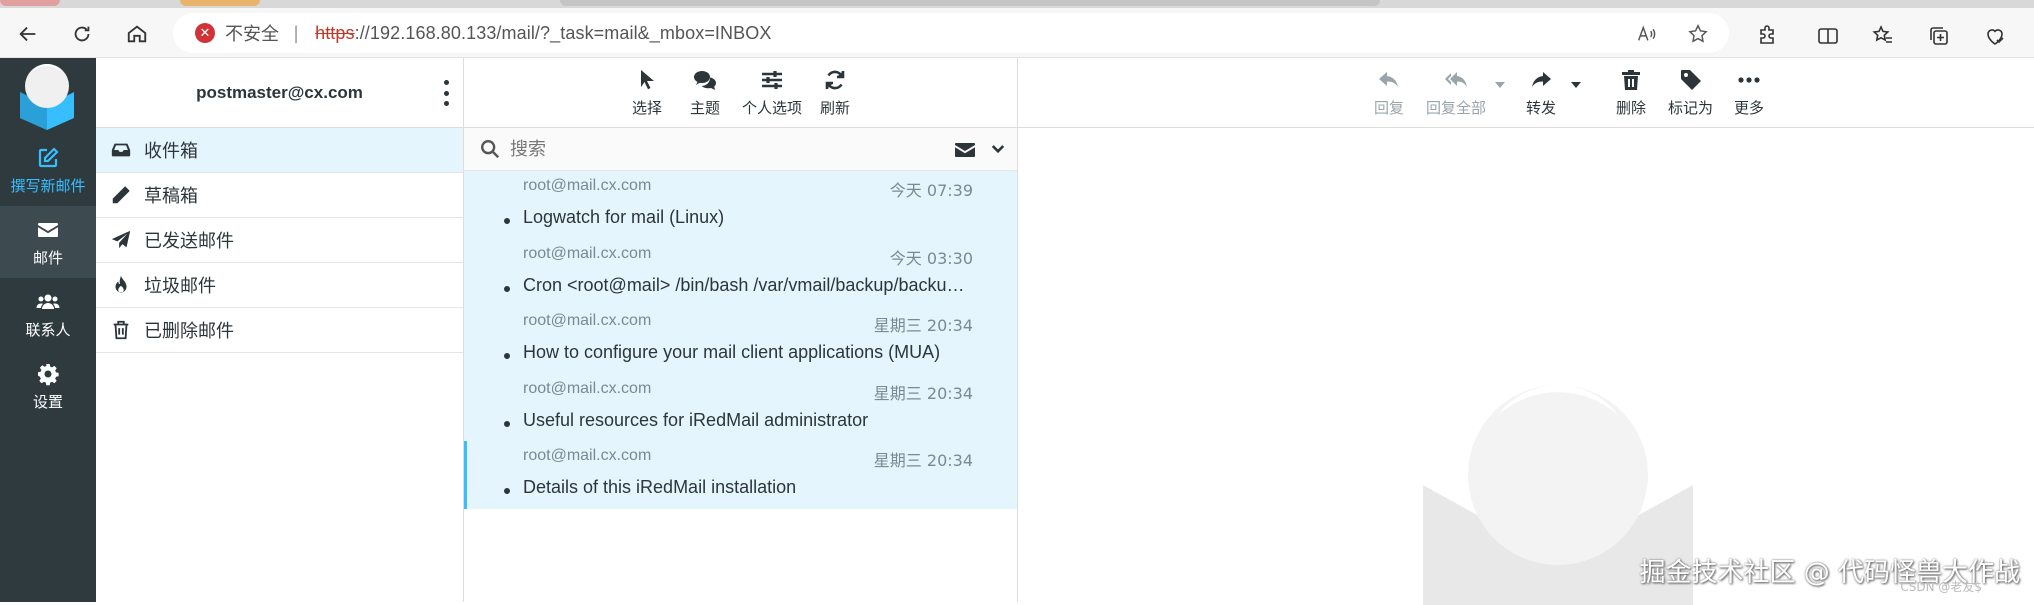 Image resolution: width=2034 pixels, height=605 pixels. Describe the element at coordinates (1456, 80) in the screenshot. I see `reply-all-icon` at that location.